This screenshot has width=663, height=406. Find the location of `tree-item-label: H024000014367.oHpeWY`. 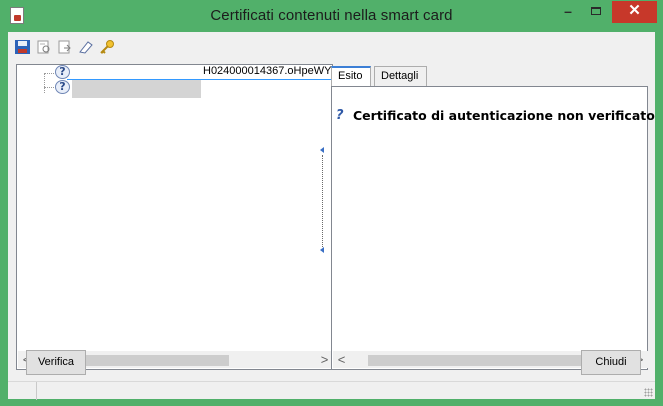

tree-item-label: H024000014367.oHpeWY is located at coordinates (267, 71).